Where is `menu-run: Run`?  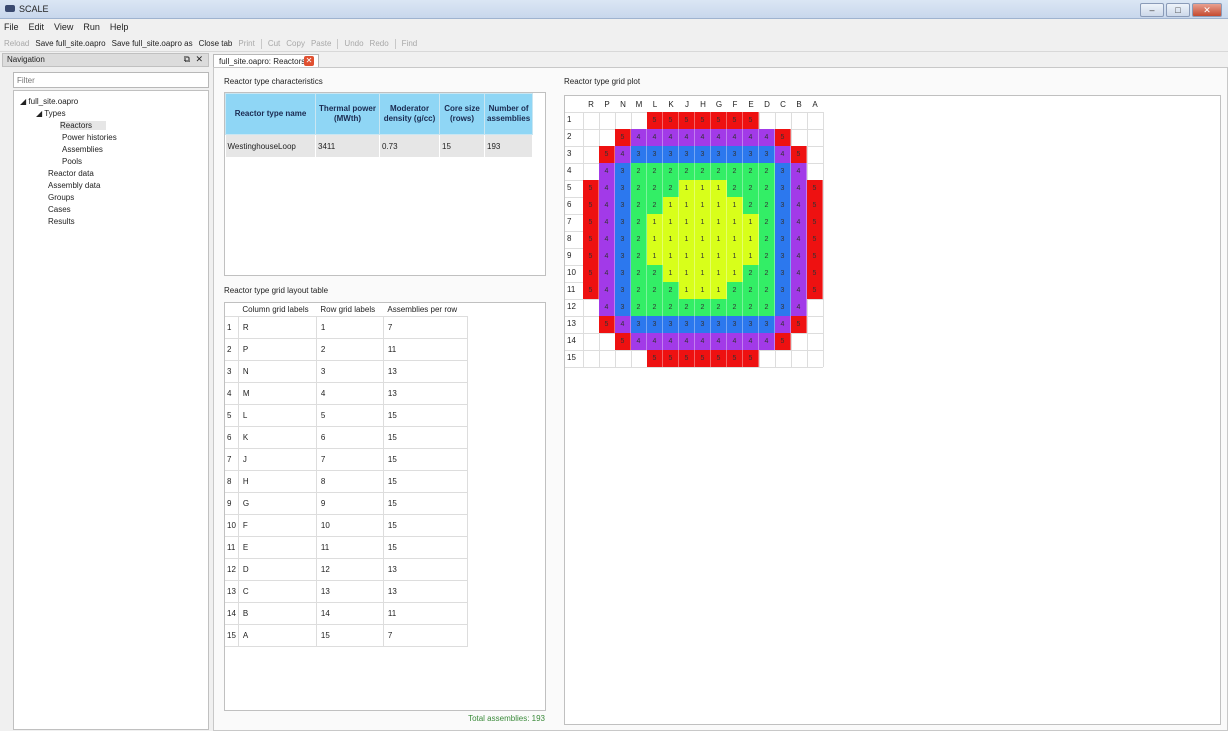
menu-run: Run is located at coordinates (91, 27).